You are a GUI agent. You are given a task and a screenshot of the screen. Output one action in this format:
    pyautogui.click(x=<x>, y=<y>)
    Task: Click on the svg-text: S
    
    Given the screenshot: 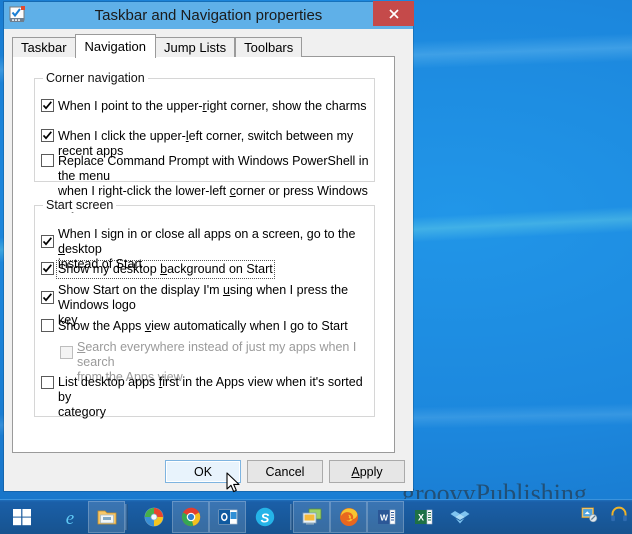 What is the action you would take?
    pyautogui.click(x=264, y=518)
    